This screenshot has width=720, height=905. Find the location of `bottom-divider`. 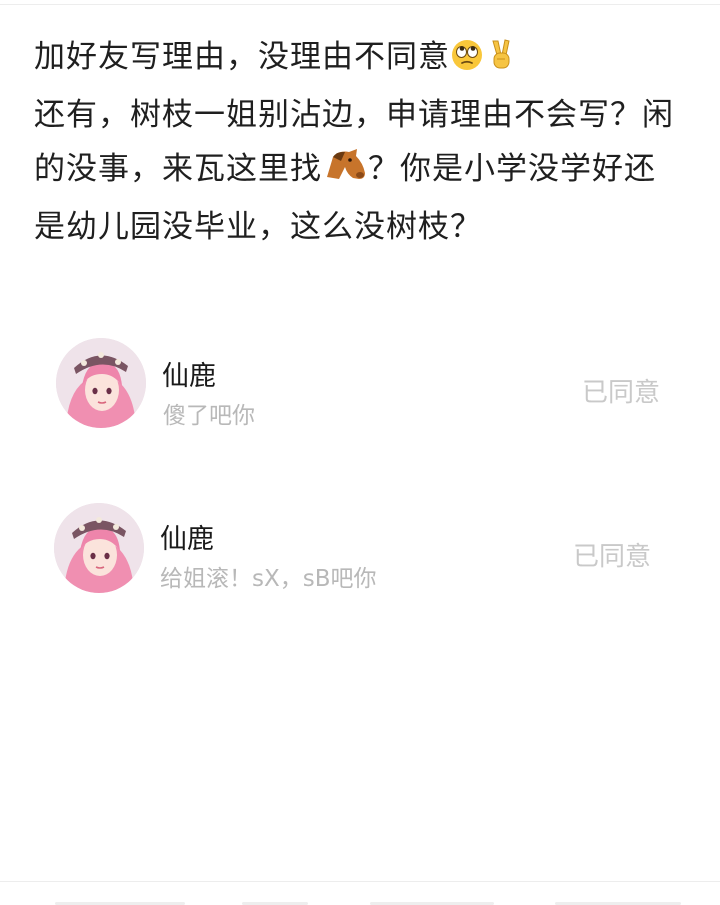

bottom-divider is located at coordinates (360, 881).